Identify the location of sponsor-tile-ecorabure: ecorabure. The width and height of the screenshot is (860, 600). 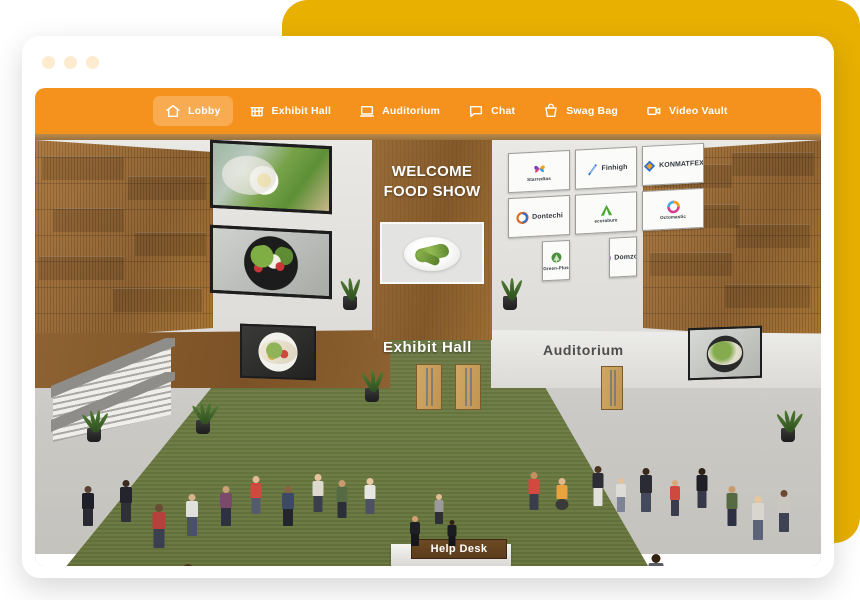
(606, 213).